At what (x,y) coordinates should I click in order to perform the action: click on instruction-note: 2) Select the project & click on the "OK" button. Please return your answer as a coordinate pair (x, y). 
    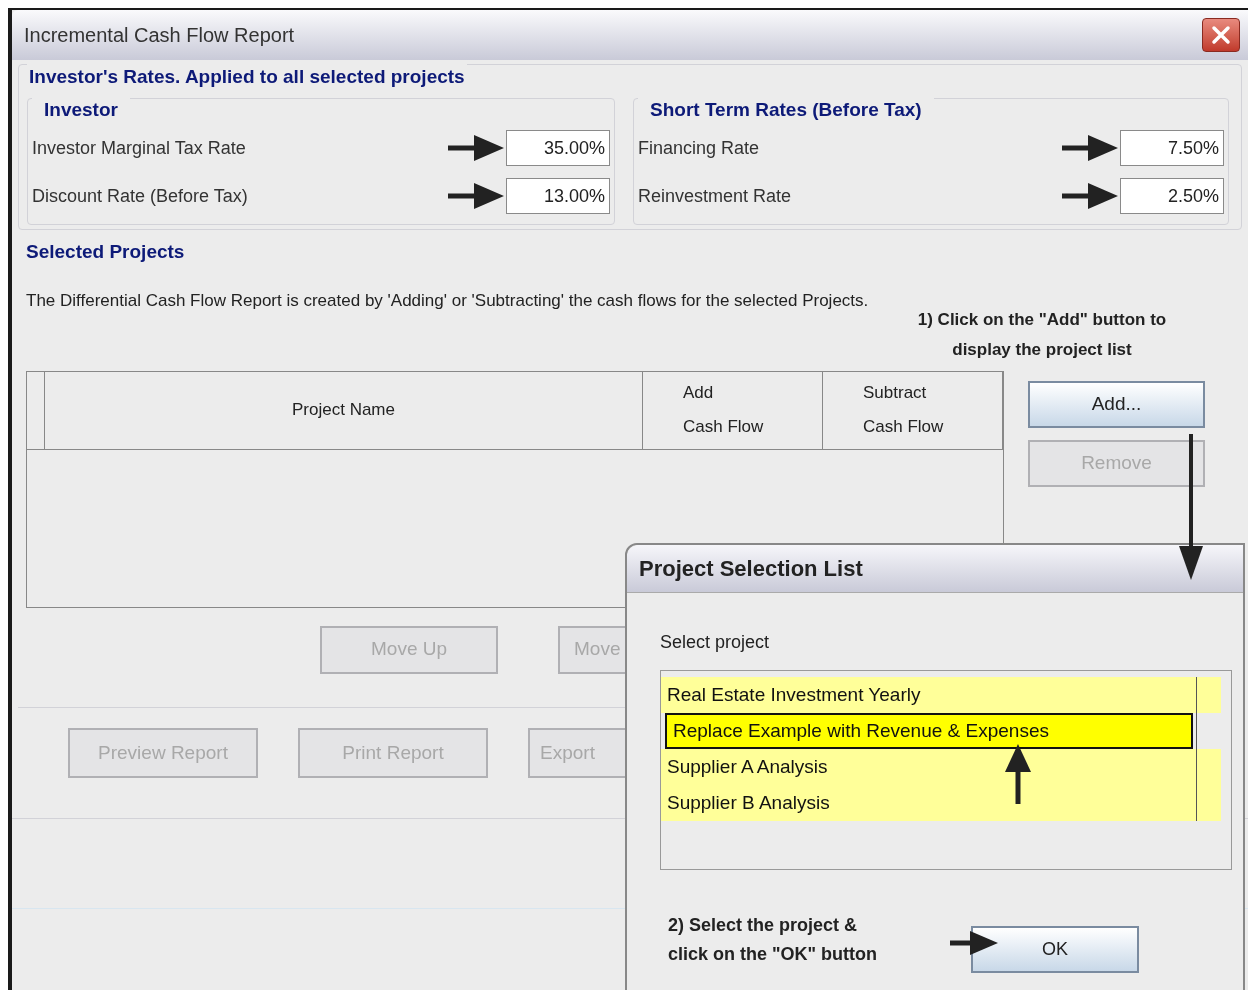
    Looking at the image, I should click on (773, 939).